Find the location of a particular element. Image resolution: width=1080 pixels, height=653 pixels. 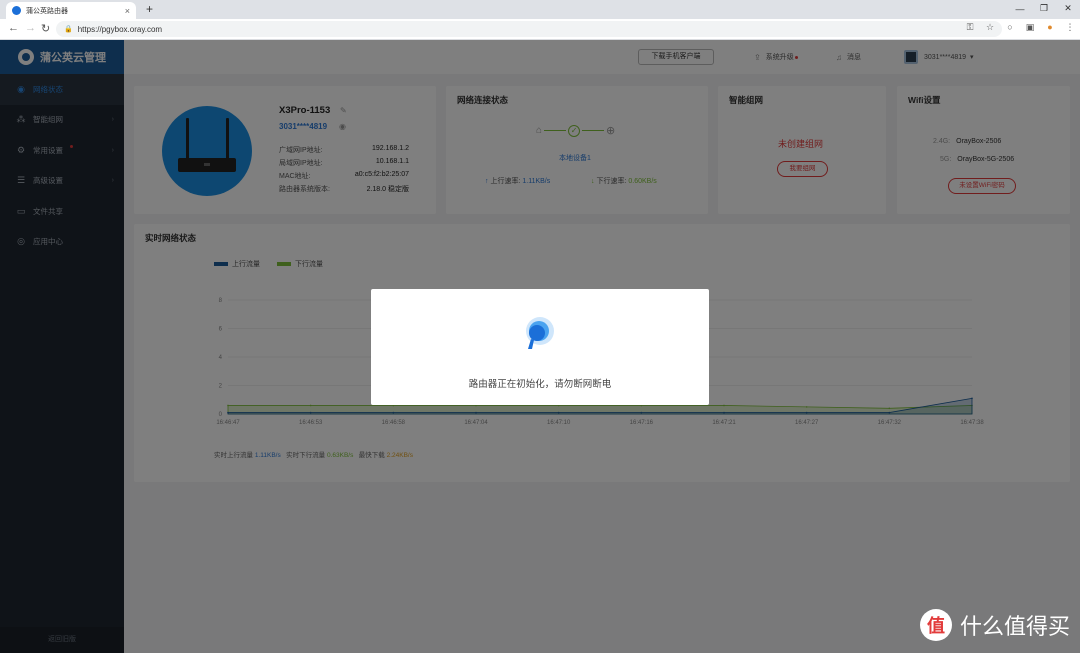

initializing-dialog: 路由器正在初始化，请勿断网断电 is located at coordinates (540, 347).